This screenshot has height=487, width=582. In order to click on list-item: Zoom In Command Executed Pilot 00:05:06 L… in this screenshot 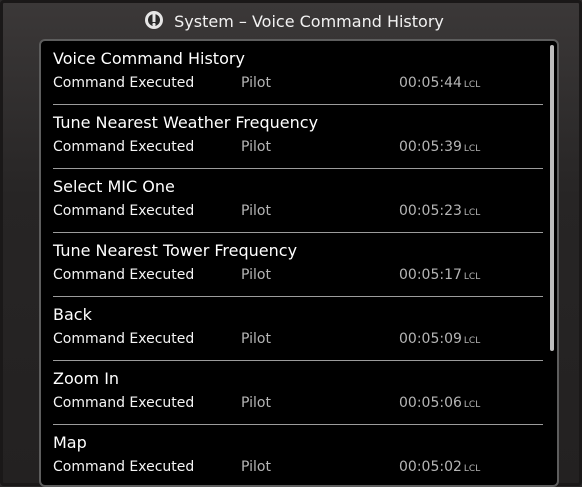, I will do `click(298, 393)`.